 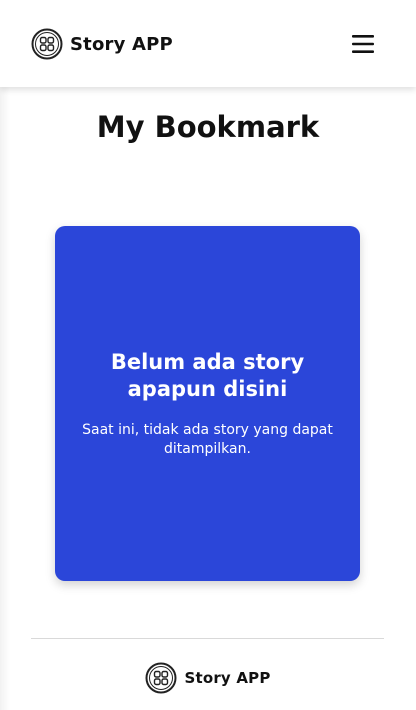 I want to click on header-brand-name: Story APP, so click(x=121, y=44).